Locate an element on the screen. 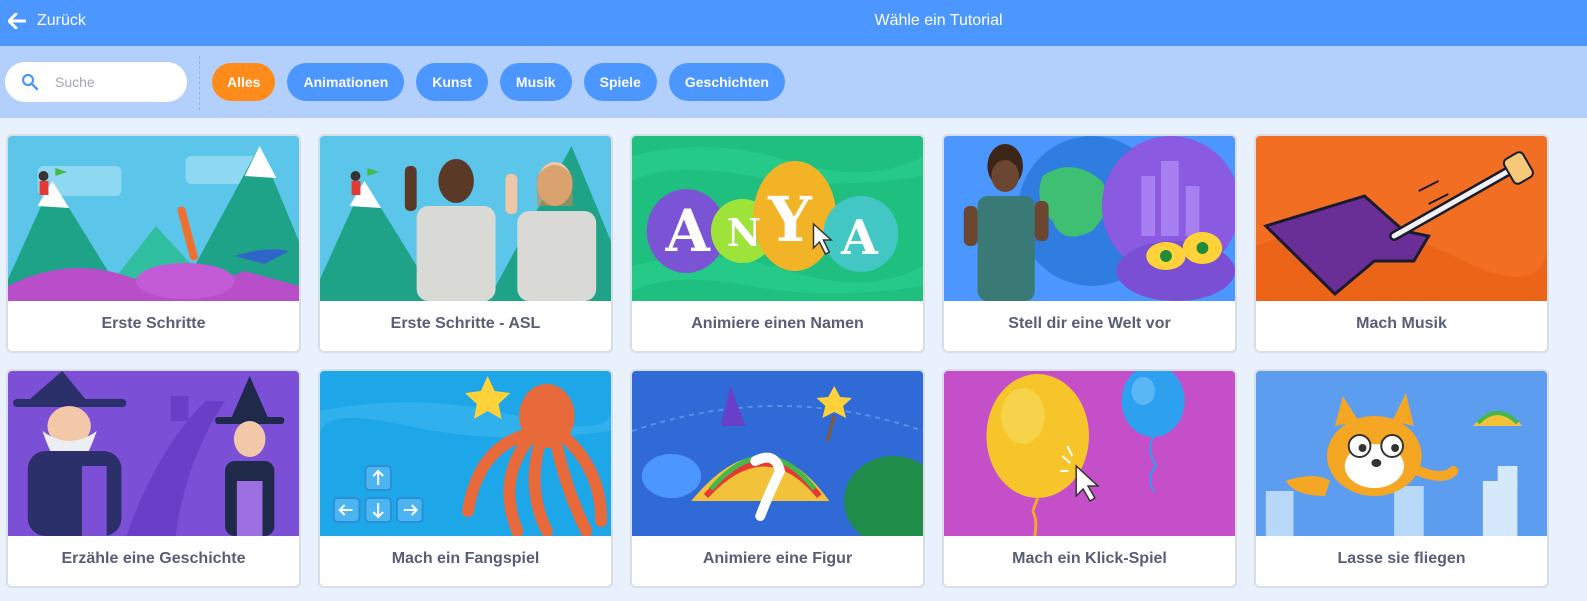 The height and width of the screenshot is (601, 1587). tutorial-title: Mach ein Klick-Spiel is located at coordinates (1089, 558).